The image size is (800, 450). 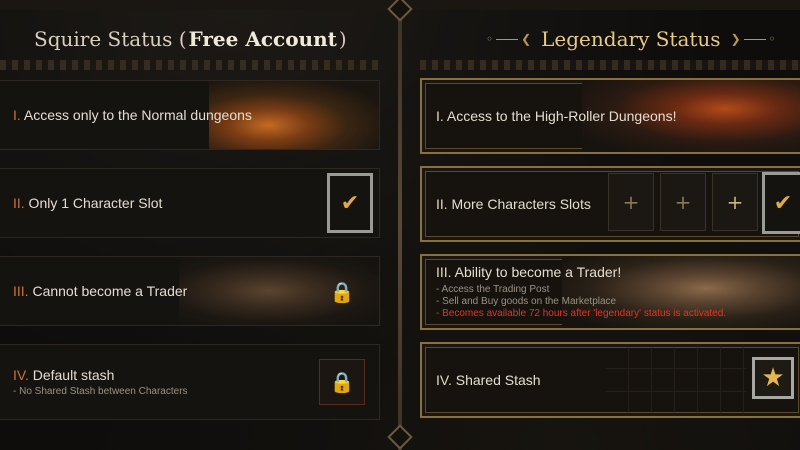 I want to click on column-divider, so click(x=400, y=225).